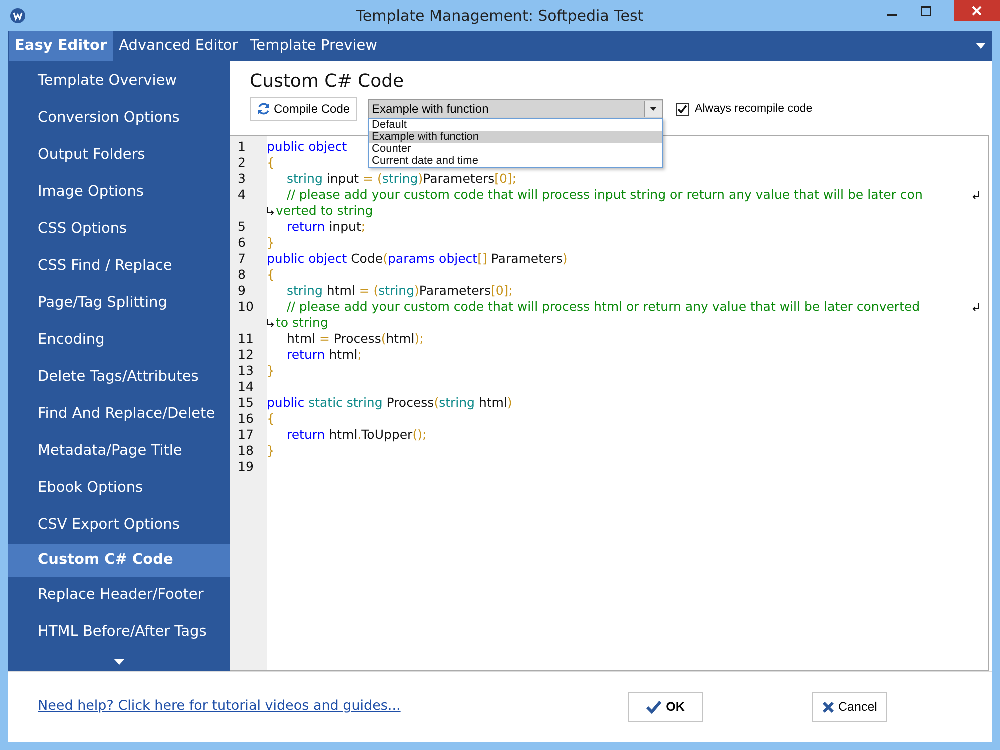 Image resolution: width=1000 pixels, height=750 pixels. I want to click on editor-tab: Template Preview, so click(314, 46).